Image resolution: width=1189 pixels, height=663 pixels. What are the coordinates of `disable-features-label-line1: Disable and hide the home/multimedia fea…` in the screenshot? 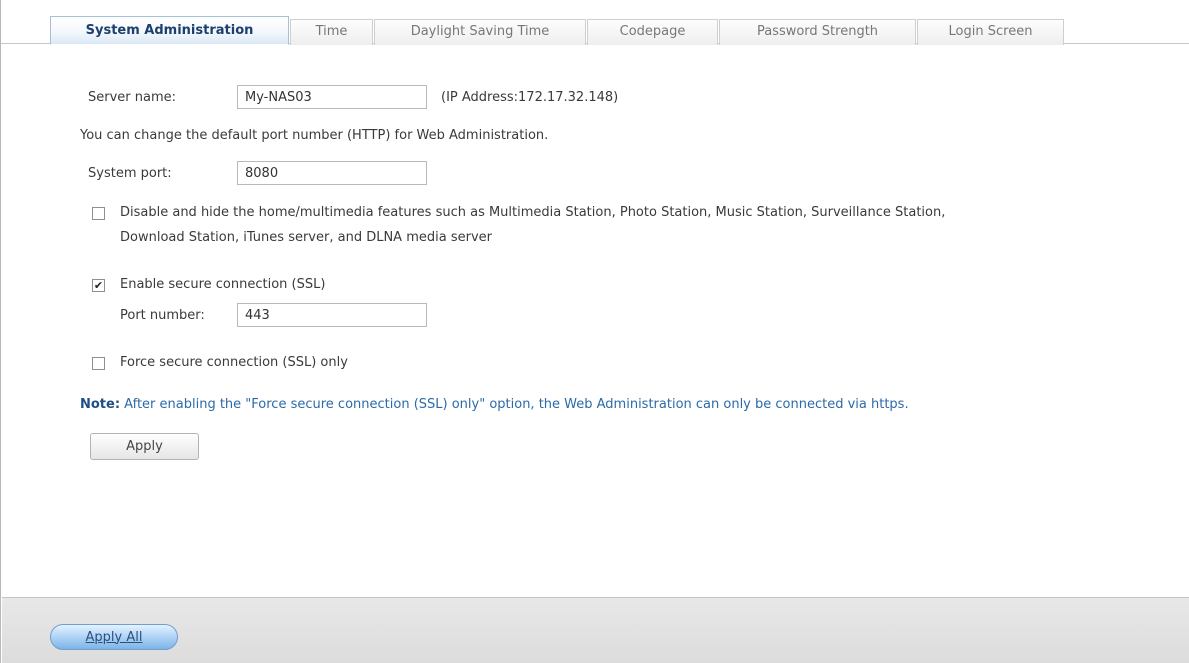 It's located at (533, 212).